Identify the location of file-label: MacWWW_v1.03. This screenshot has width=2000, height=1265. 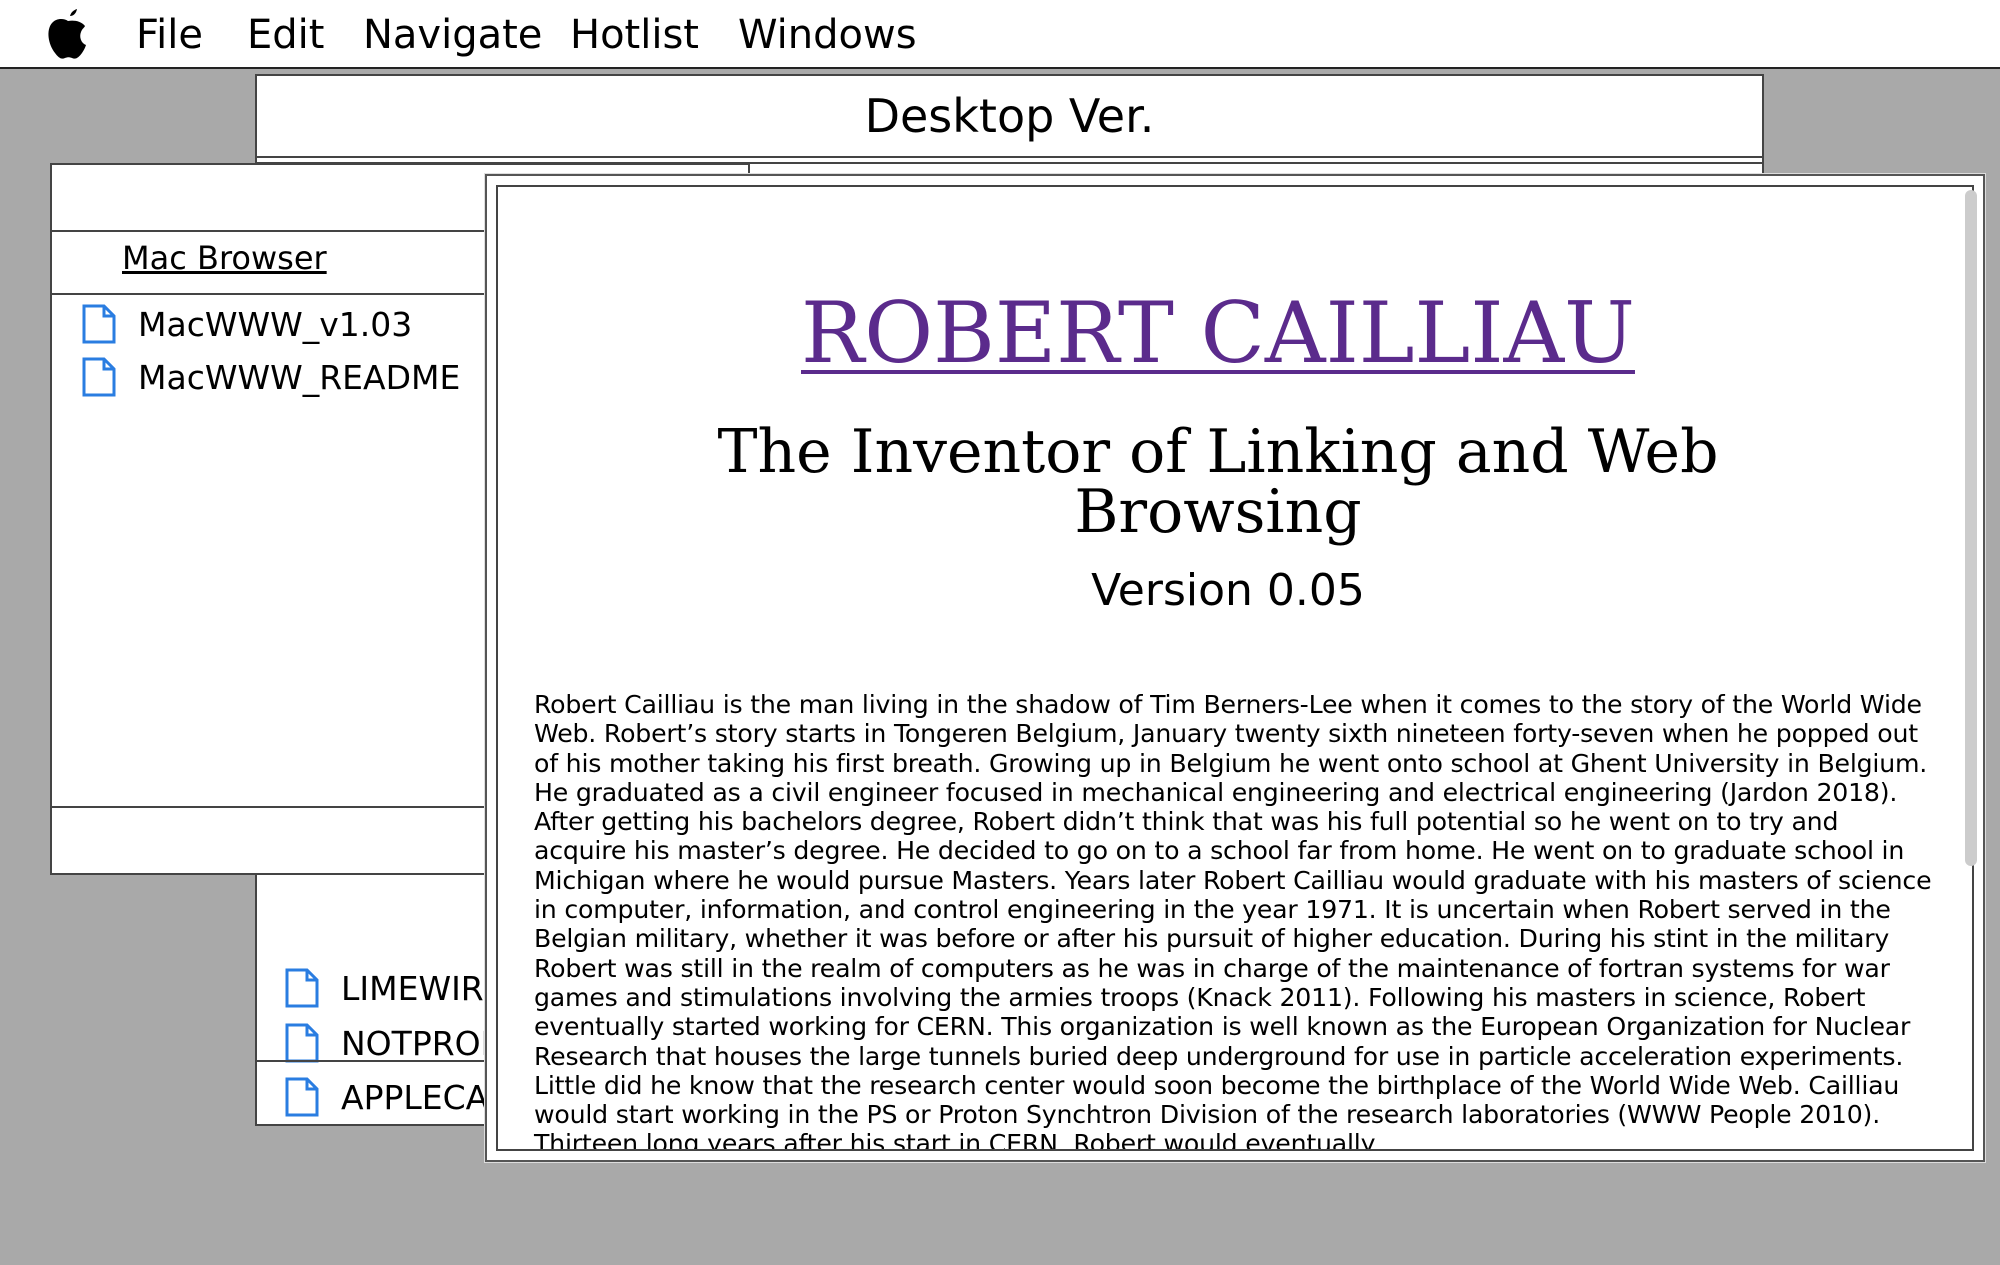
(275, 324).